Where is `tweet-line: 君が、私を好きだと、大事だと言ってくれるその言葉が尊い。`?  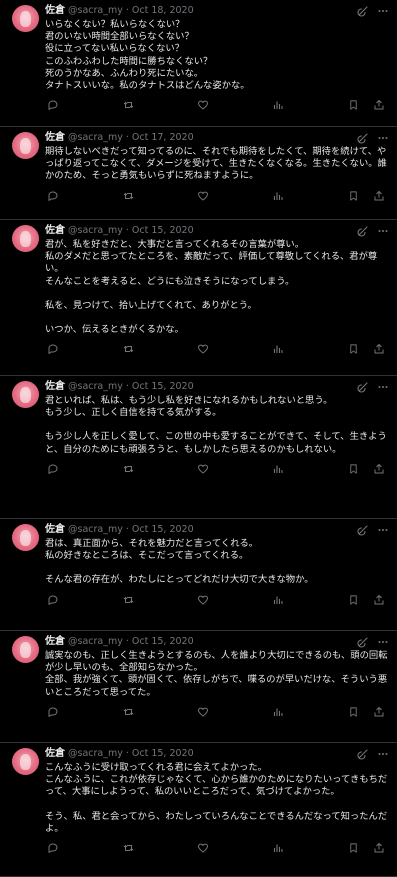 tweet-line: 君が、私を好きだと、大事だと言ってくれるその言葉が尊い。 is located at coordinates (175, 244).